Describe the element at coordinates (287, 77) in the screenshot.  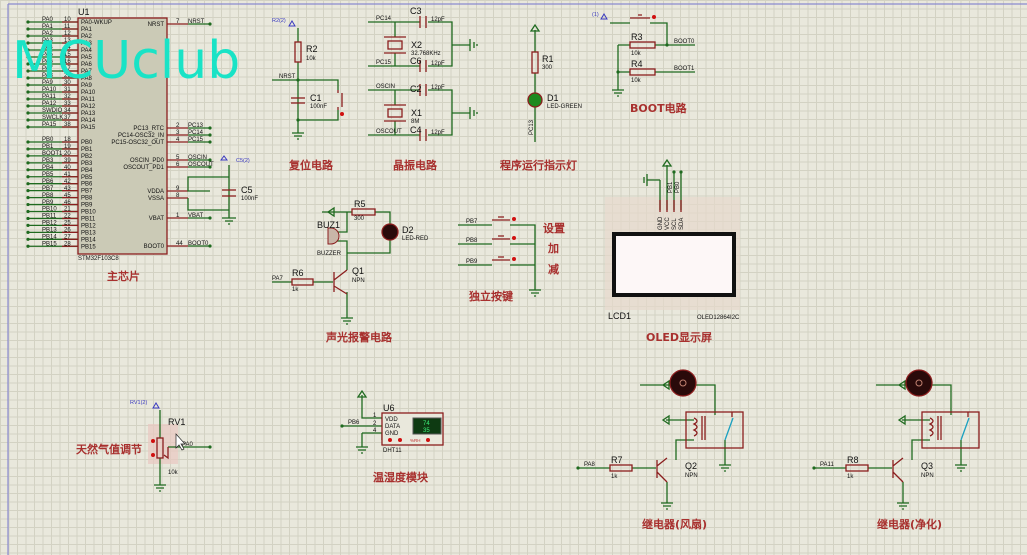
I see `reset-net: NRST` at that location.